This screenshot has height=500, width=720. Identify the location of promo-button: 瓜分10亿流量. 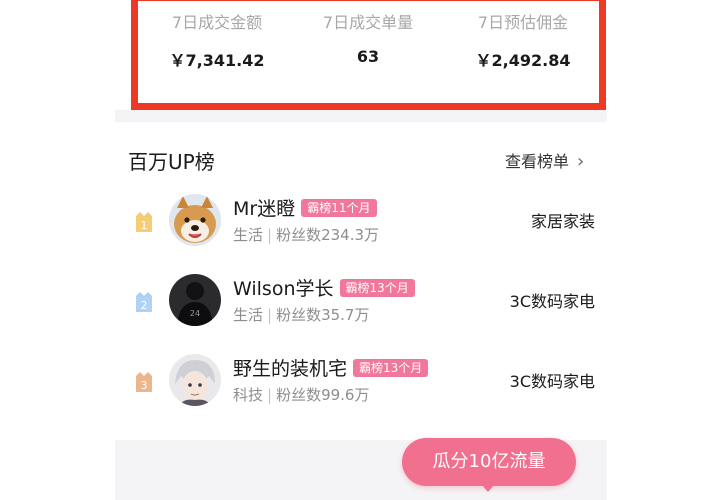
(489, 462).